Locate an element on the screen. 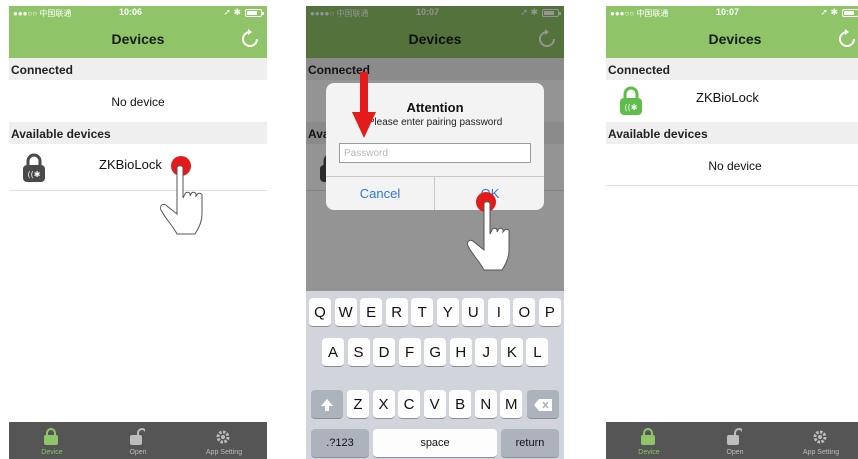 Image resolution: width=858 pixels, height=459 pixels. key-x: X is located at coordinates (383, 404).